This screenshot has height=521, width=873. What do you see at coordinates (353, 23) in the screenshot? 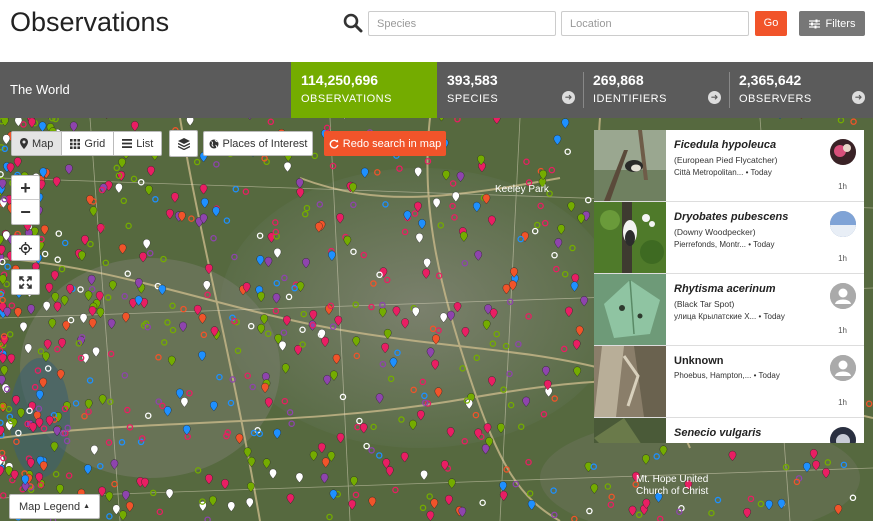
I see `search-icon` at bounding box center [353, 23].